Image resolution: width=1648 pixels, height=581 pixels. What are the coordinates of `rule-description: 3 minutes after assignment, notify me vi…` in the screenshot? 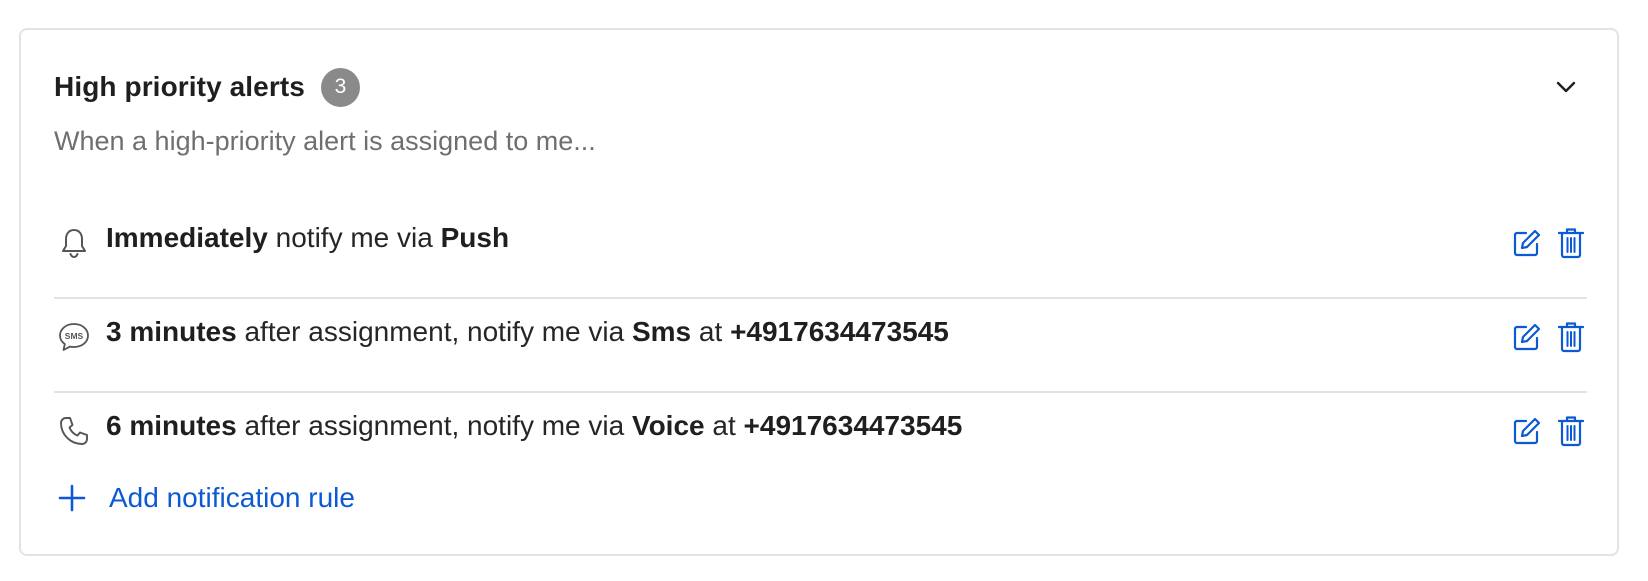 It's located at (527, 332).